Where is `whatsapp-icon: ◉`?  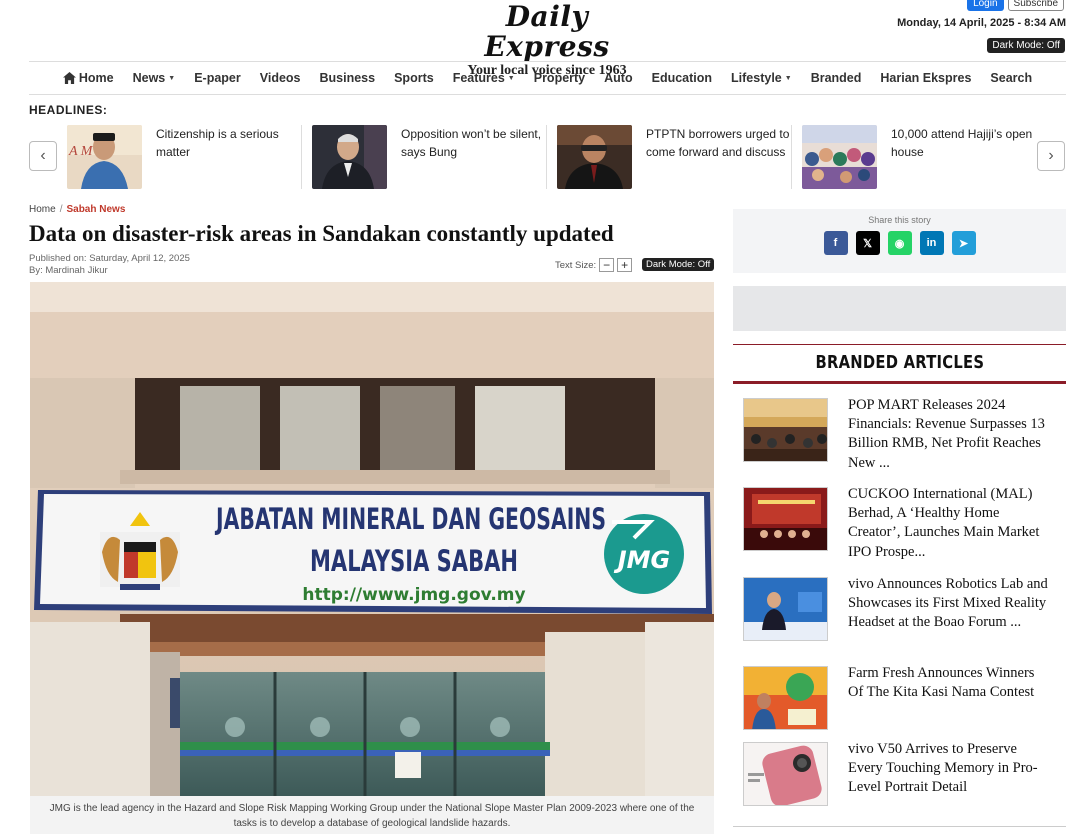 whatsapp-icon: ◉ is located at coordinates (899, 243).